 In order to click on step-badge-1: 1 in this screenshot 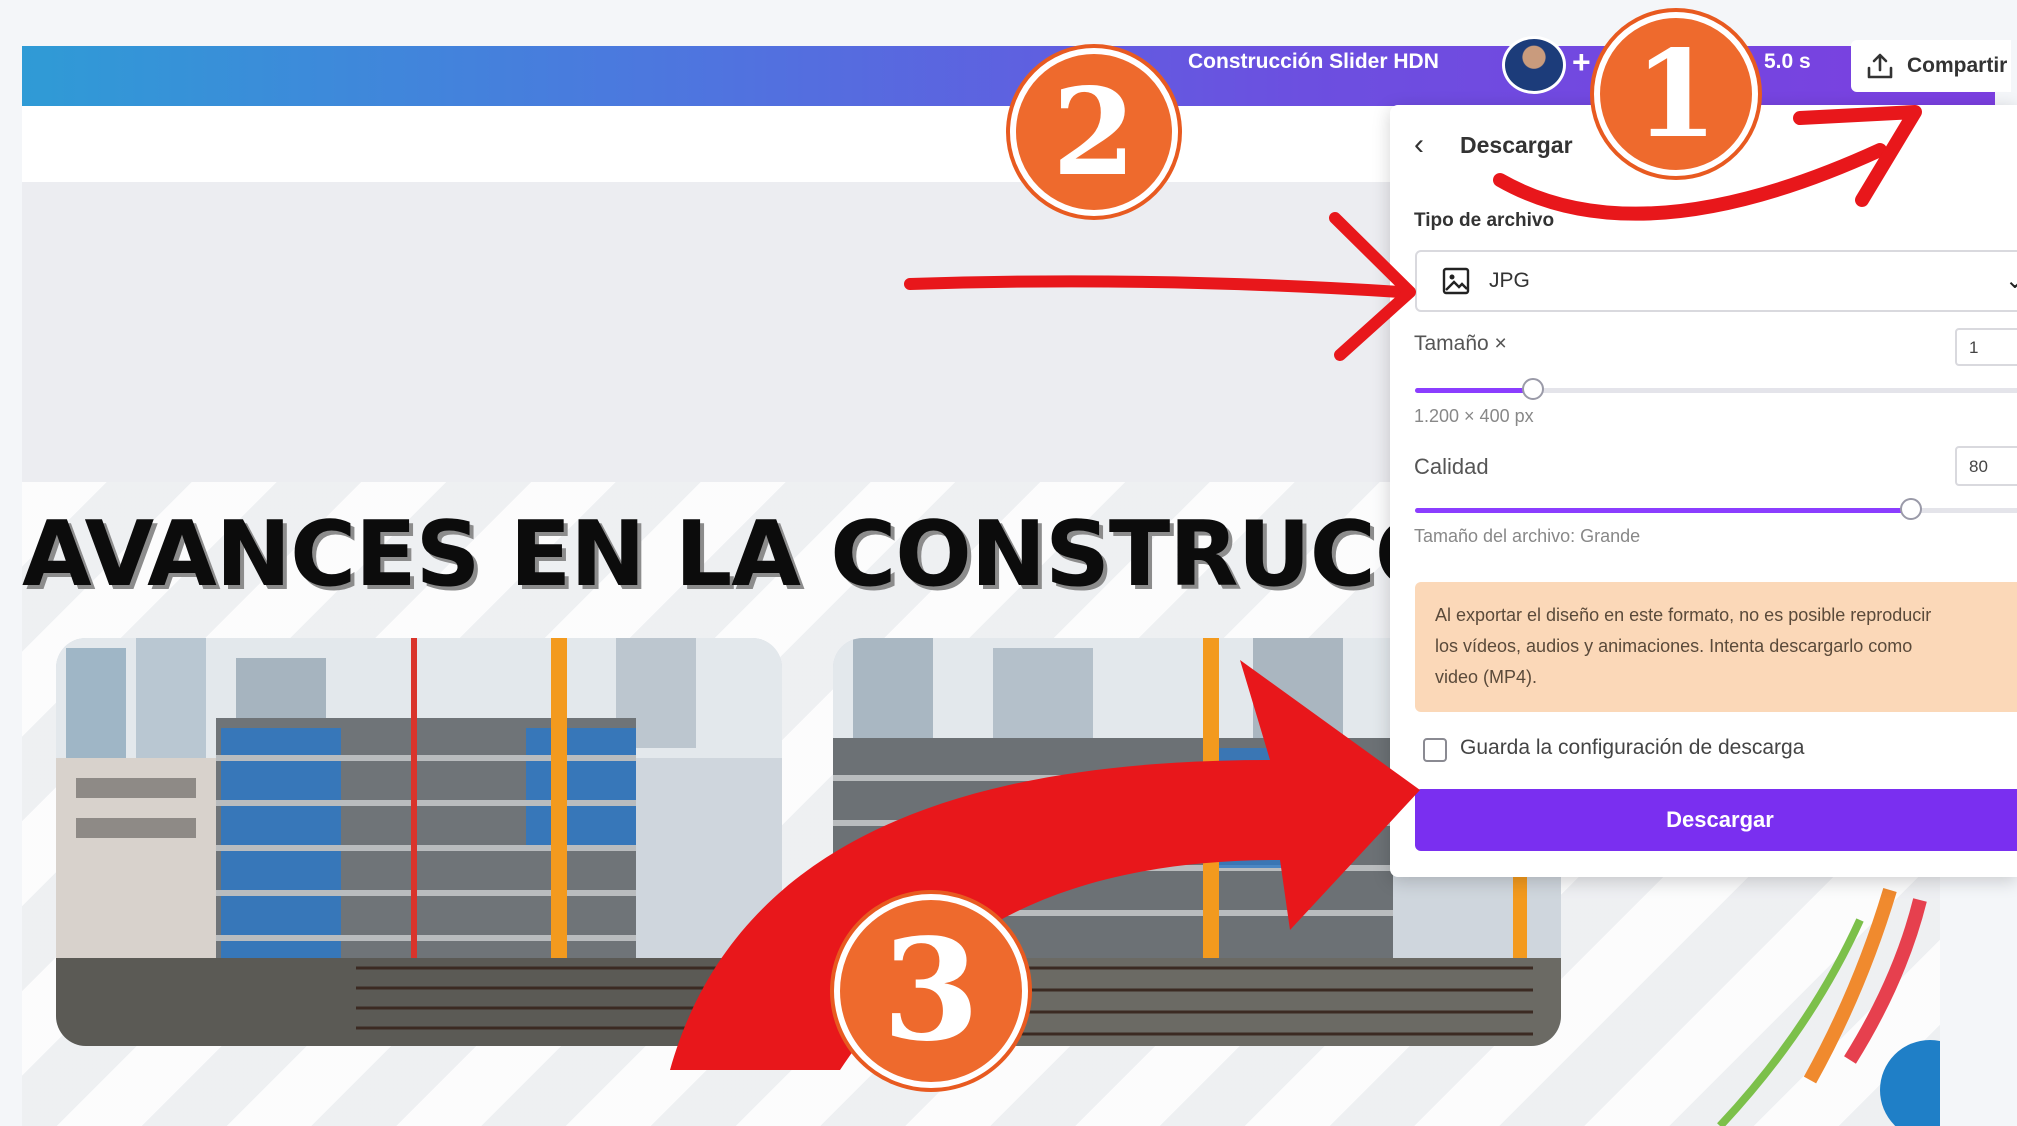, I will do `click(1676, 94)`.